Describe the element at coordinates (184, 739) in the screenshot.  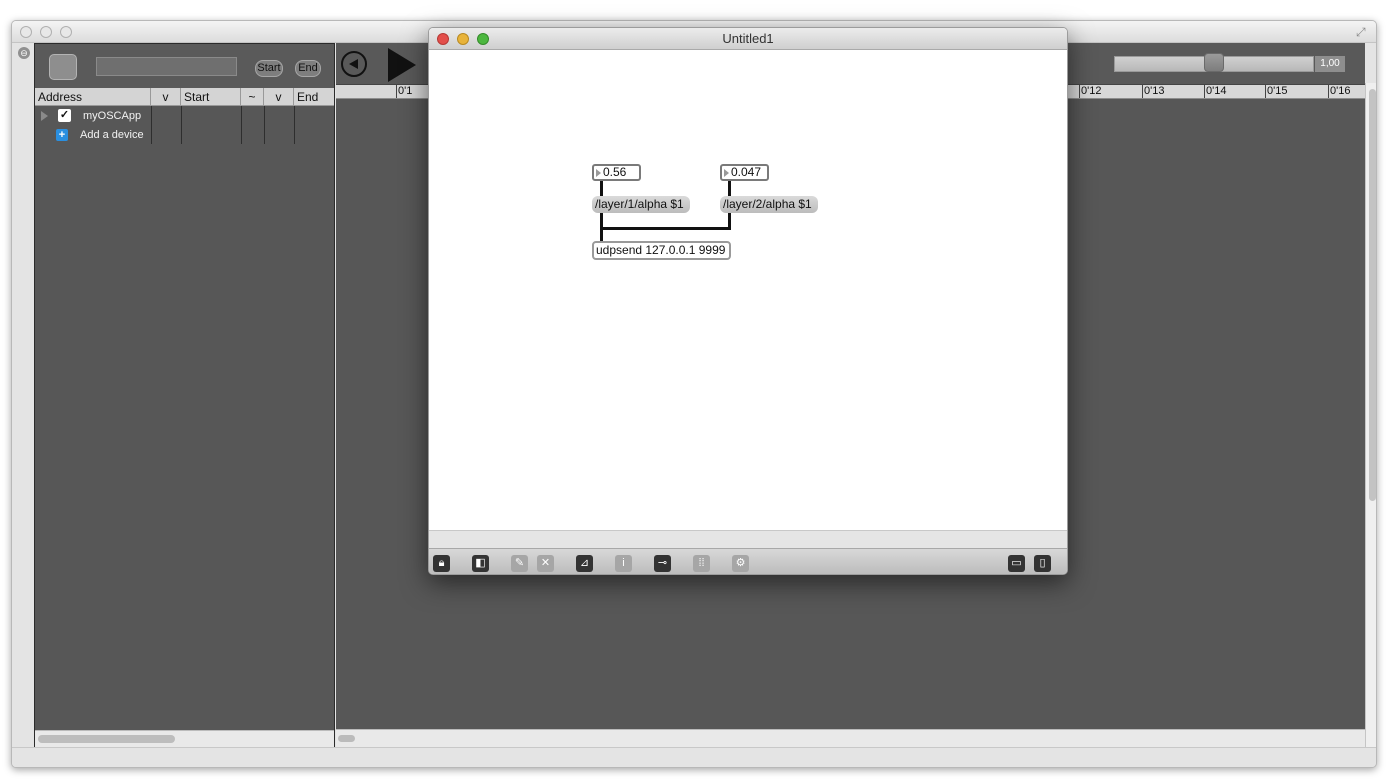
I see `device-horizontal-scrollbar` at that location.